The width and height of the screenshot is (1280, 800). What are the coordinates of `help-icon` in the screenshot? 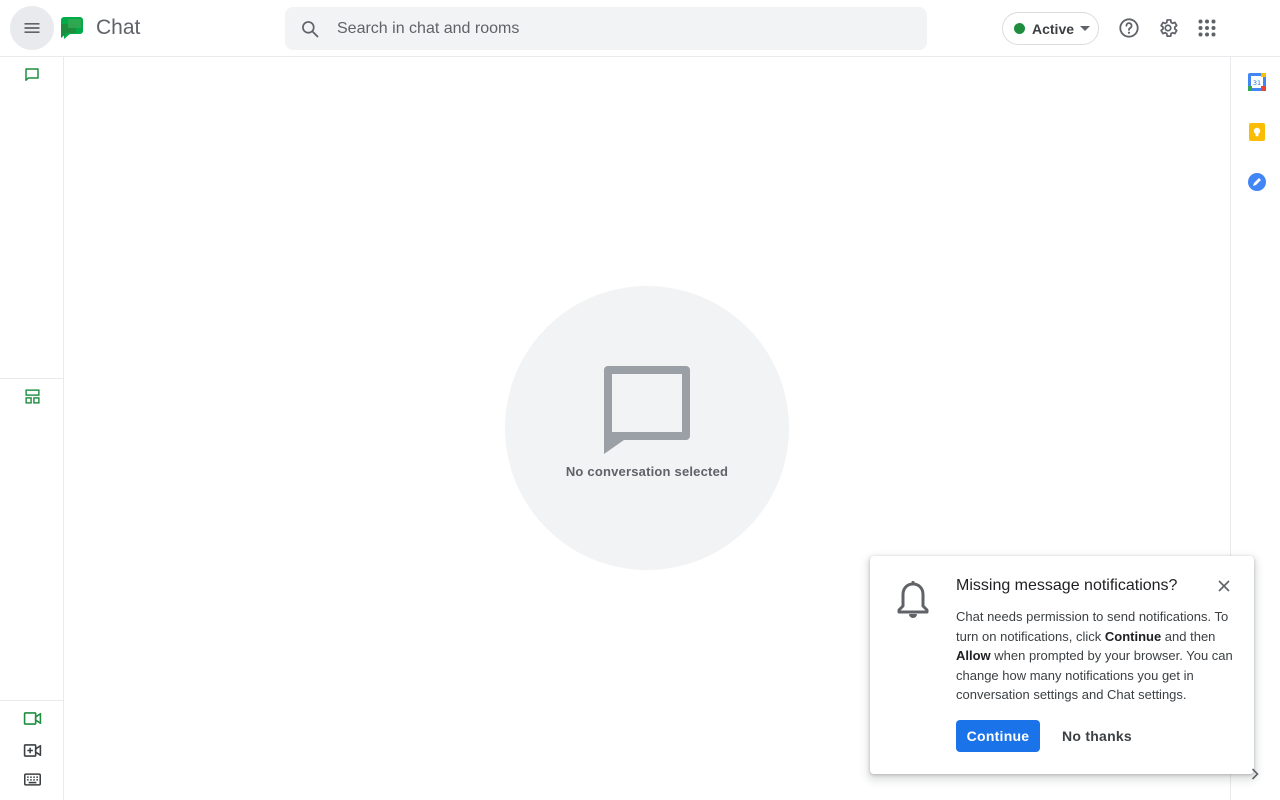 It's located at (1129, 28).